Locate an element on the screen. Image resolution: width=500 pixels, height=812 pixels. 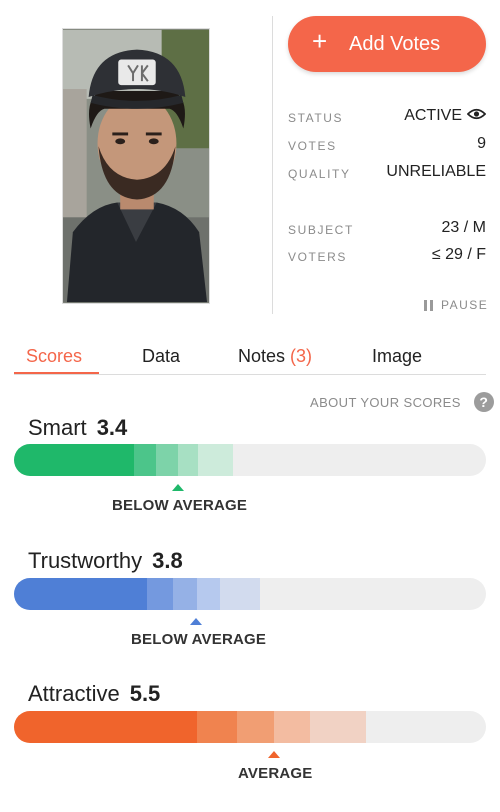
status-row: STATUS ACTIVE is located at coordinates (388, 118).